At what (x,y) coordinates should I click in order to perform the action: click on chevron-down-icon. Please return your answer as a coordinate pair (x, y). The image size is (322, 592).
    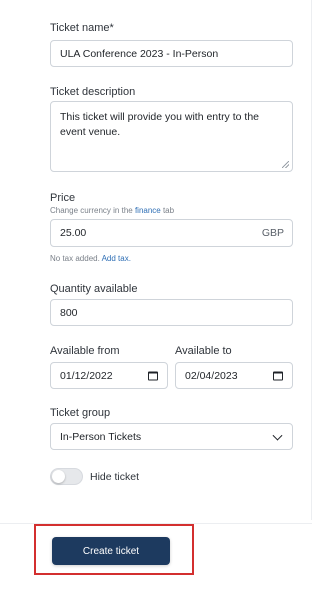
    Looking at the image, I should click on (277, 435).